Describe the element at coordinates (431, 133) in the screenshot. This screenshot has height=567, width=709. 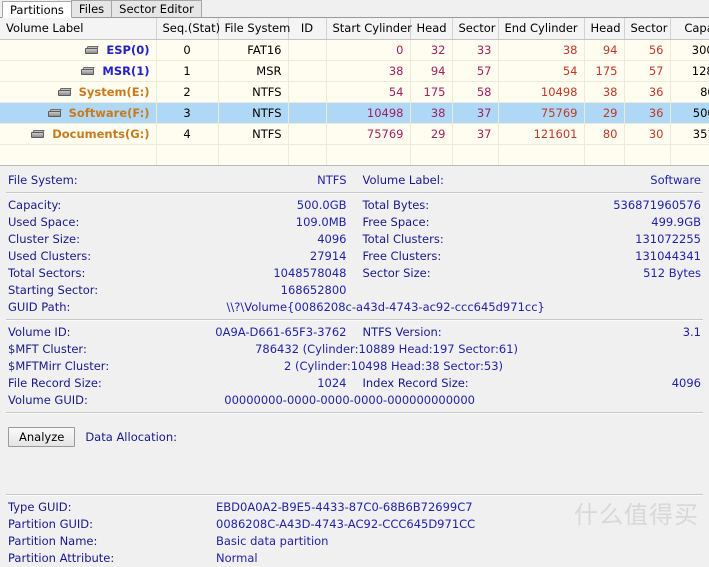
I see `cell-start-head: 29` at that location.